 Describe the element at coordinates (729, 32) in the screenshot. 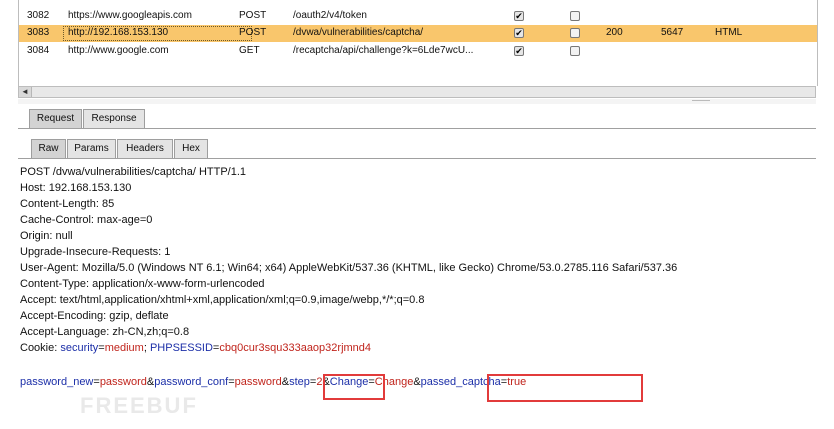

I see `row-mime: HTML` at that location.